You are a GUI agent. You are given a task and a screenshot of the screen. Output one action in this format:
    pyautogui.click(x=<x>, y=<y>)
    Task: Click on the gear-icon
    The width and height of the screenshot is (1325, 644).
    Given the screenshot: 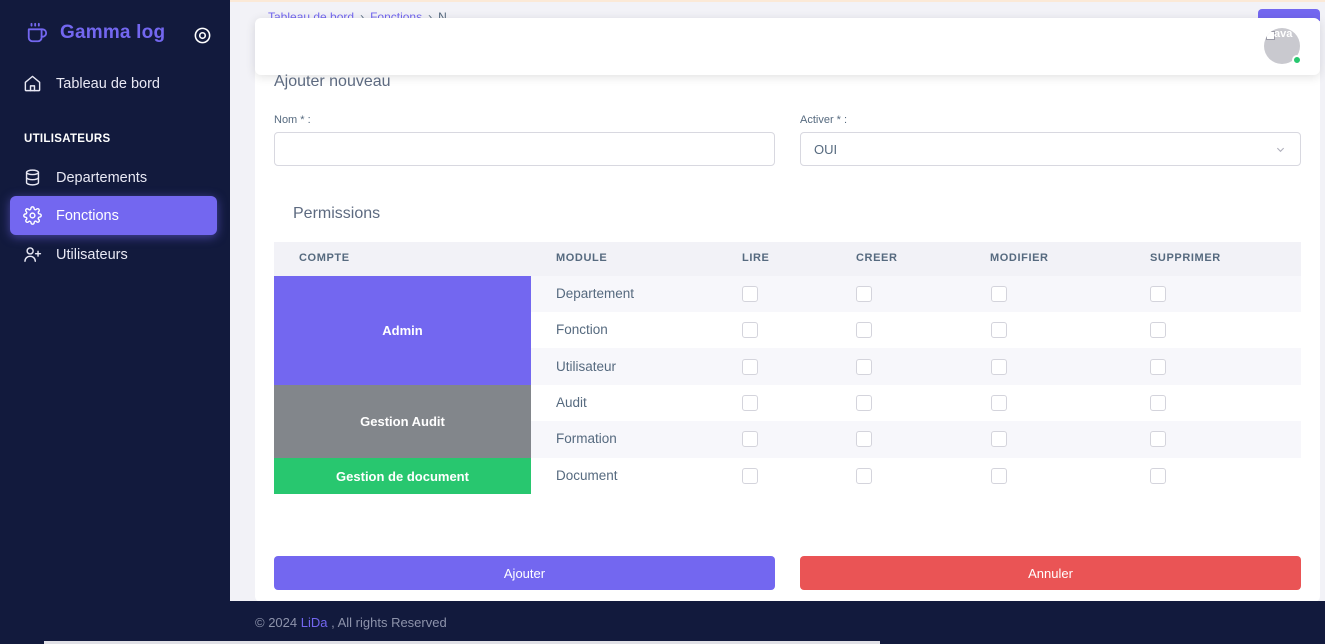 What is the action you would take?
    pyautogui.click(x=32, y=215)
    